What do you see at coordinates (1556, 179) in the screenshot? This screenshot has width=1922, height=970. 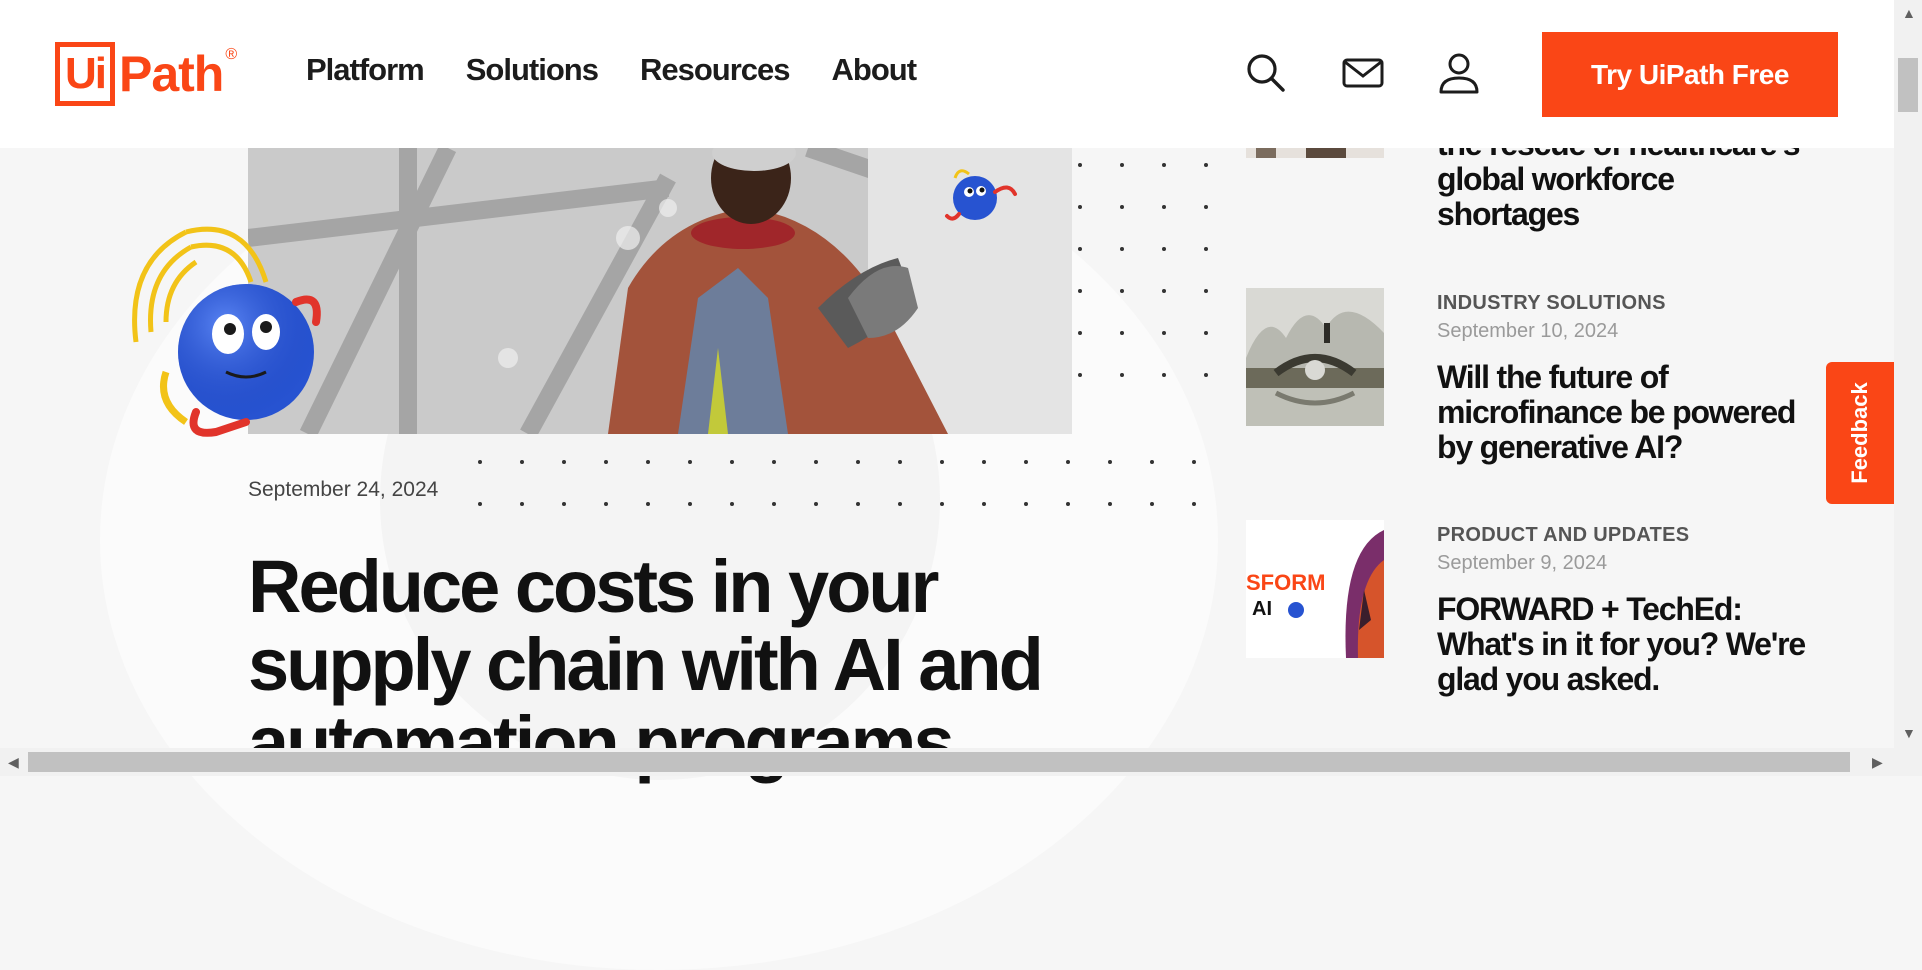 I see `title-line: global workforce` at bounding box center [1556, 179].